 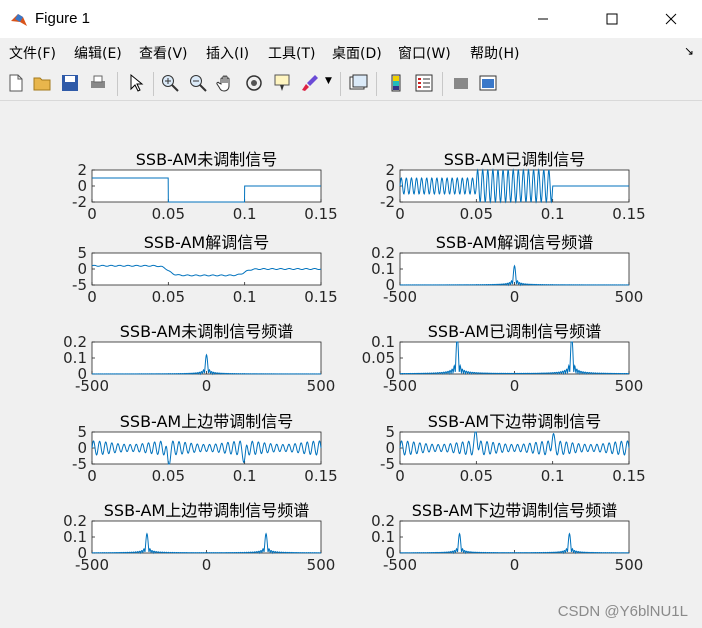 I want to click on rotate-3d-icon, so click(x=254, y=83).